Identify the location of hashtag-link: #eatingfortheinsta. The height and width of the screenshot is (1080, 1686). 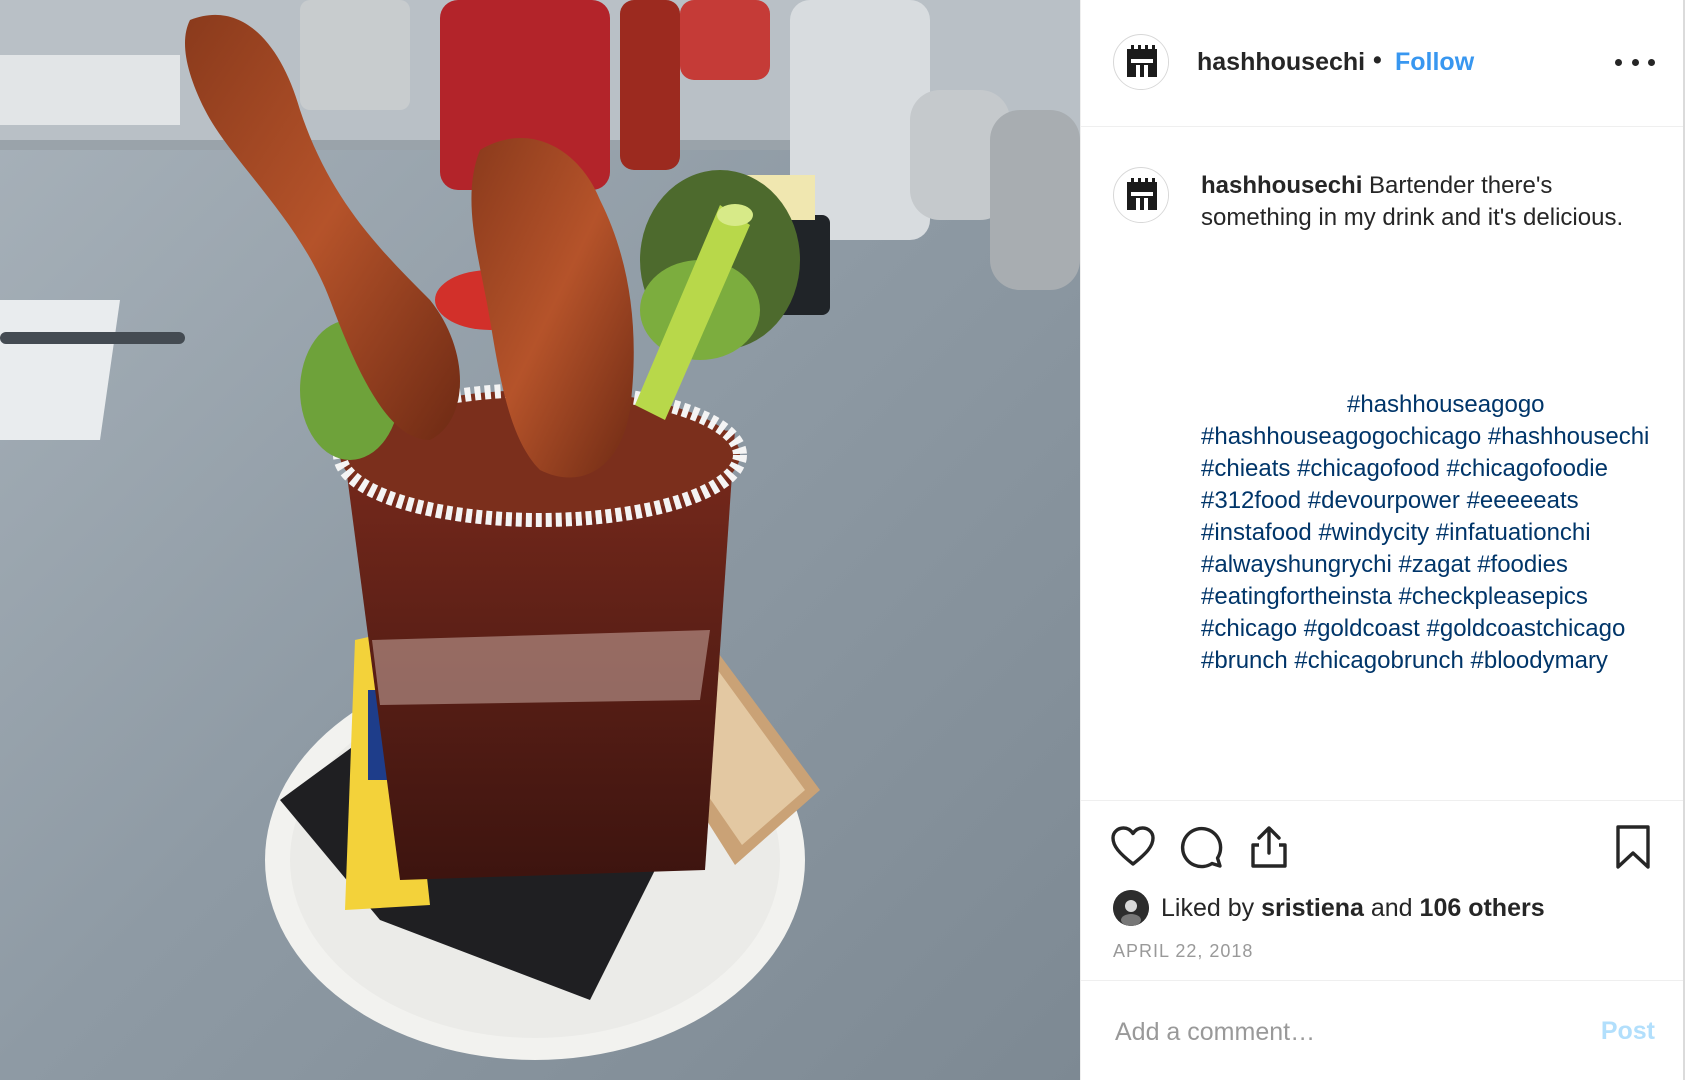
(1296, 596).